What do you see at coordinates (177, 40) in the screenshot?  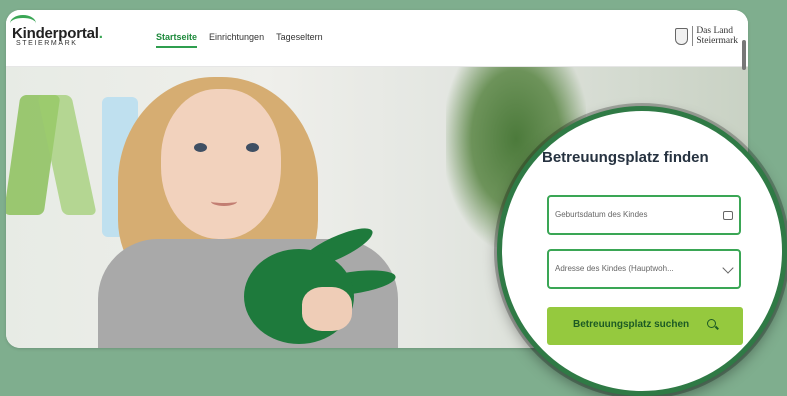 I see `nav-startseite: Startseite` at bounding box center [177, 40].